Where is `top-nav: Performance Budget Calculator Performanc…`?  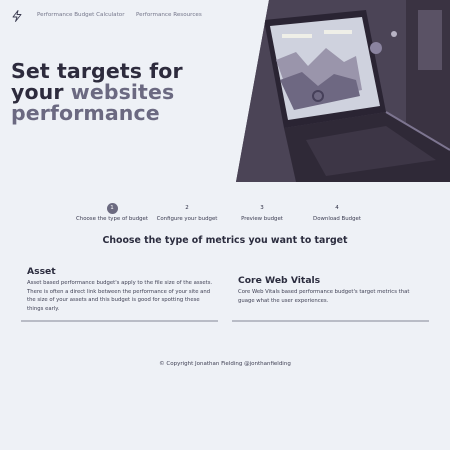 top-nav: Performance Budget Calculator Performanc… is located at coordinates (140, 15).